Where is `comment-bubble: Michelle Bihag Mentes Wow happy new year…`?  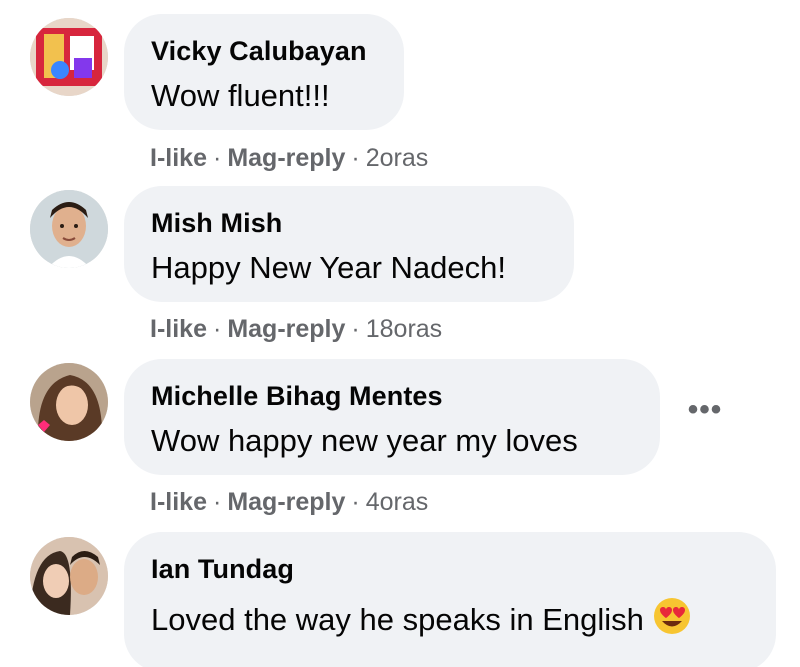
comment-bubble: Michelle Bihag Mentes Wow happy new year… is located at coordinates (392, 417).